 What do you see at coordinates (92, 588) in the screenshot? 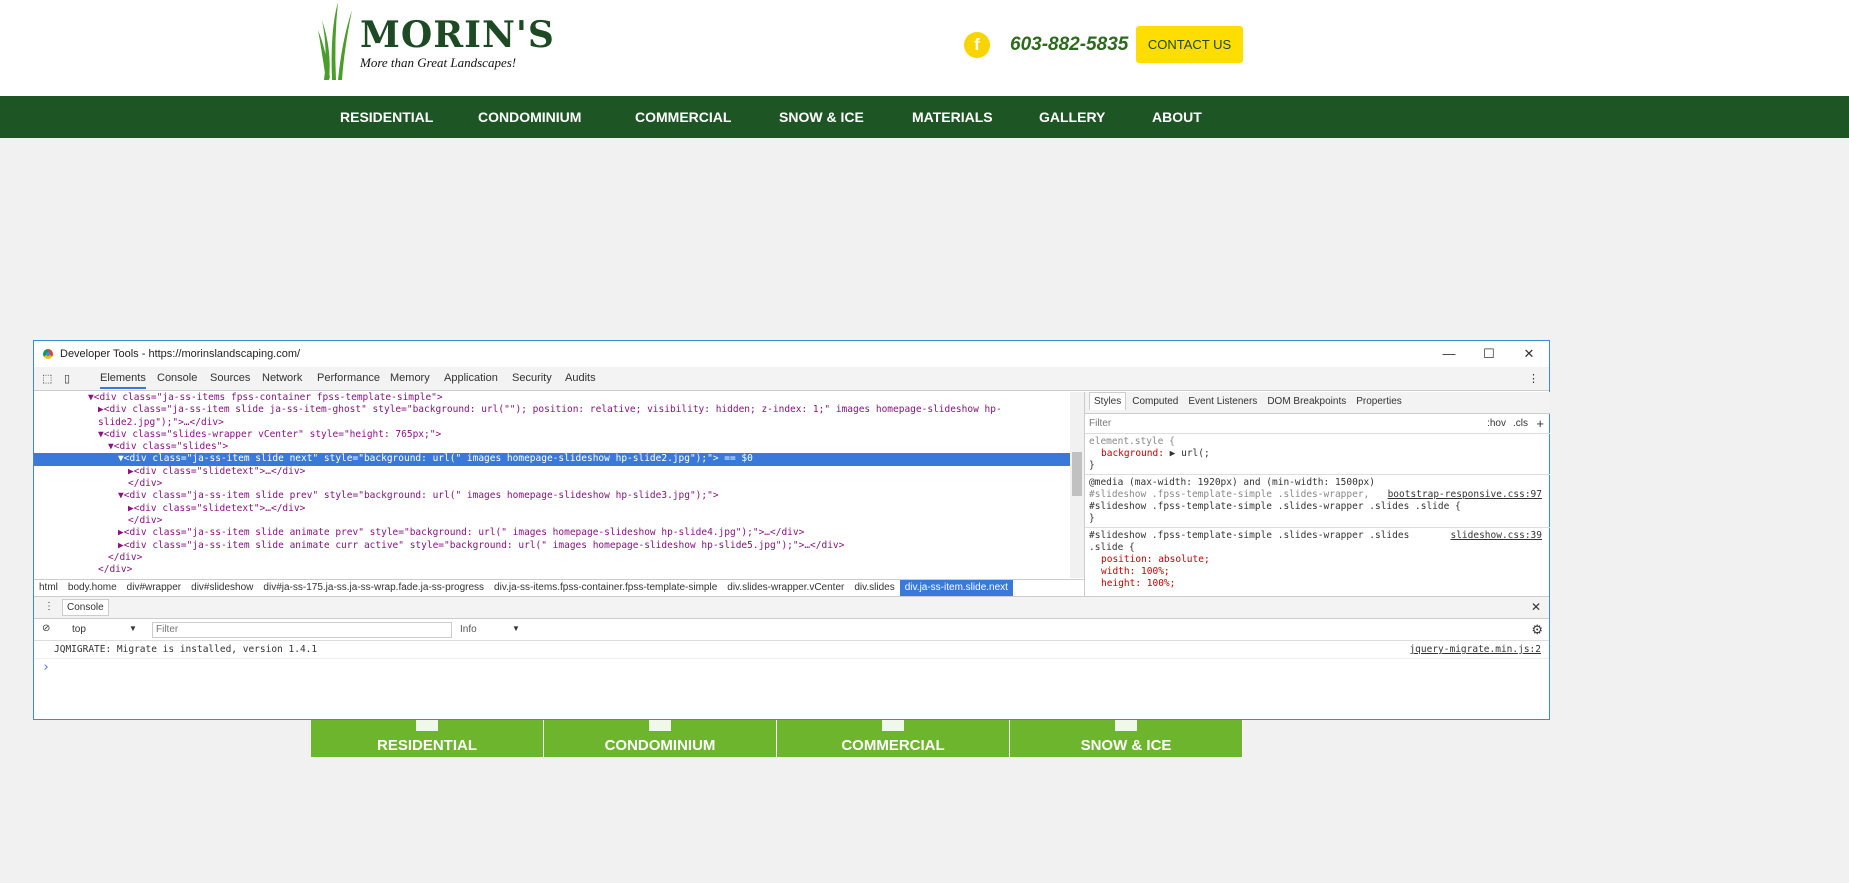
I see `crumb: body.home` at bounding box center [92, 588].